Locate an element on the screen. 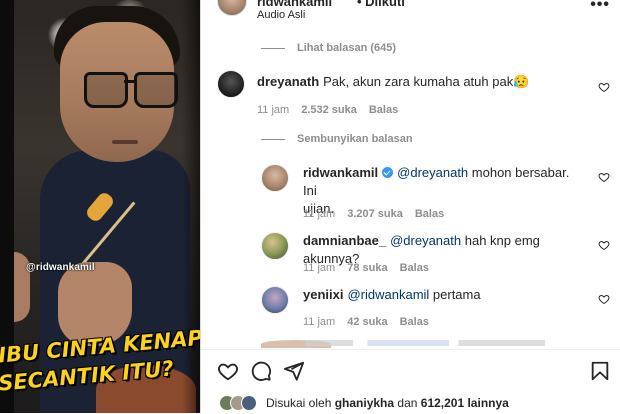  reply-likes: 78 suka is located at coordinates (367, 268).